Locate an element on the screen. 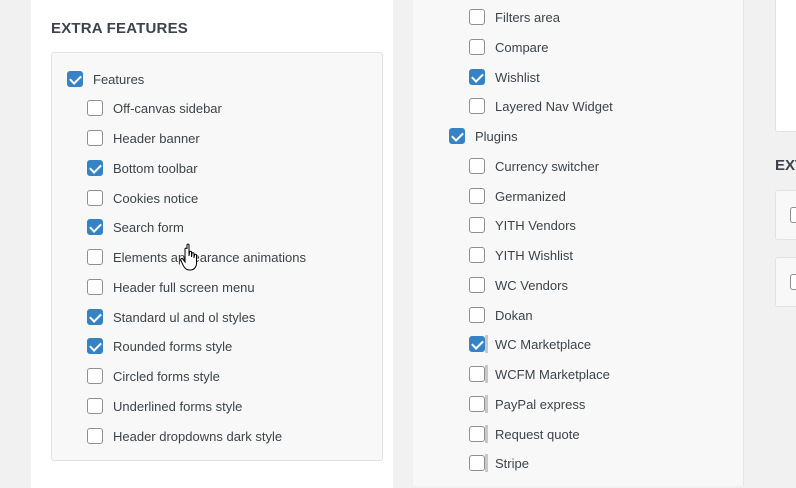  option-label: Features is located at coordinates (119, 79).